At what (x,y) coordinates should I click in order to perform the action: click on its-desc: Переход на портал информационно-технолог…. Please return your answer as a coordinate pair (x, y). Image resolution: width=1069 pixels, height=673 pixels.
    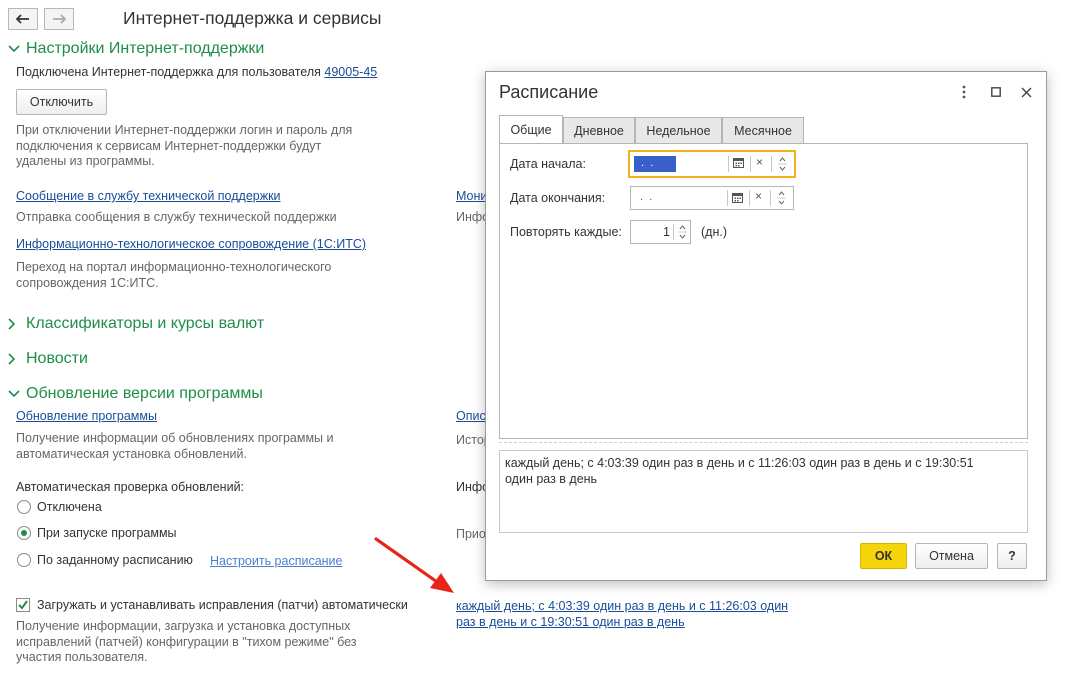
    Looking at the image, I should click on (173, 275).